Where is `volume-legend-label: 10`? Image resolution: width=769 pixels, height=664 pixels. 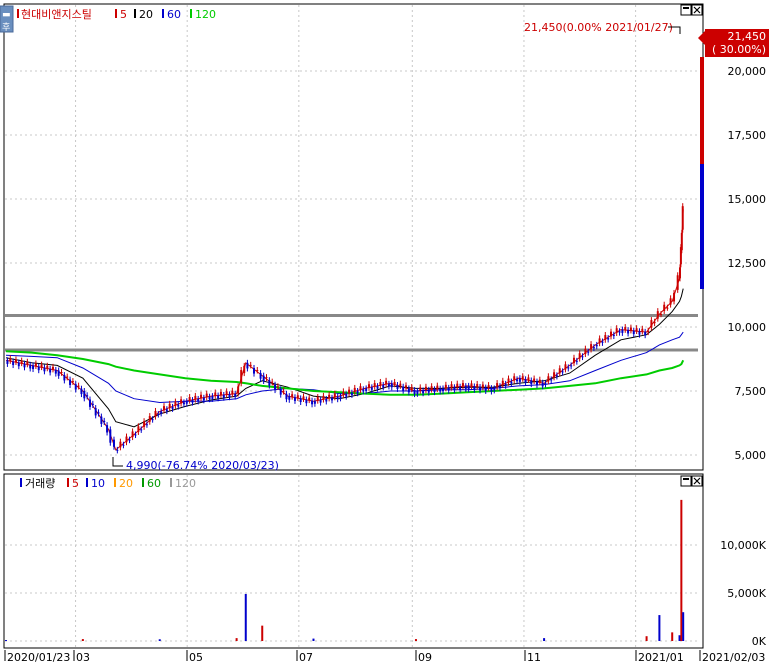 volume-legend-label: 10 is located at coordinates (98, 483).